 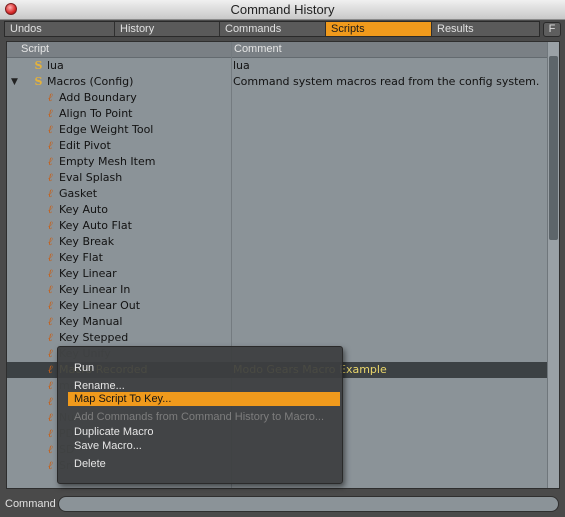 I want to click on tree-row-label: Add Boundary, so click(x=98, y=97).